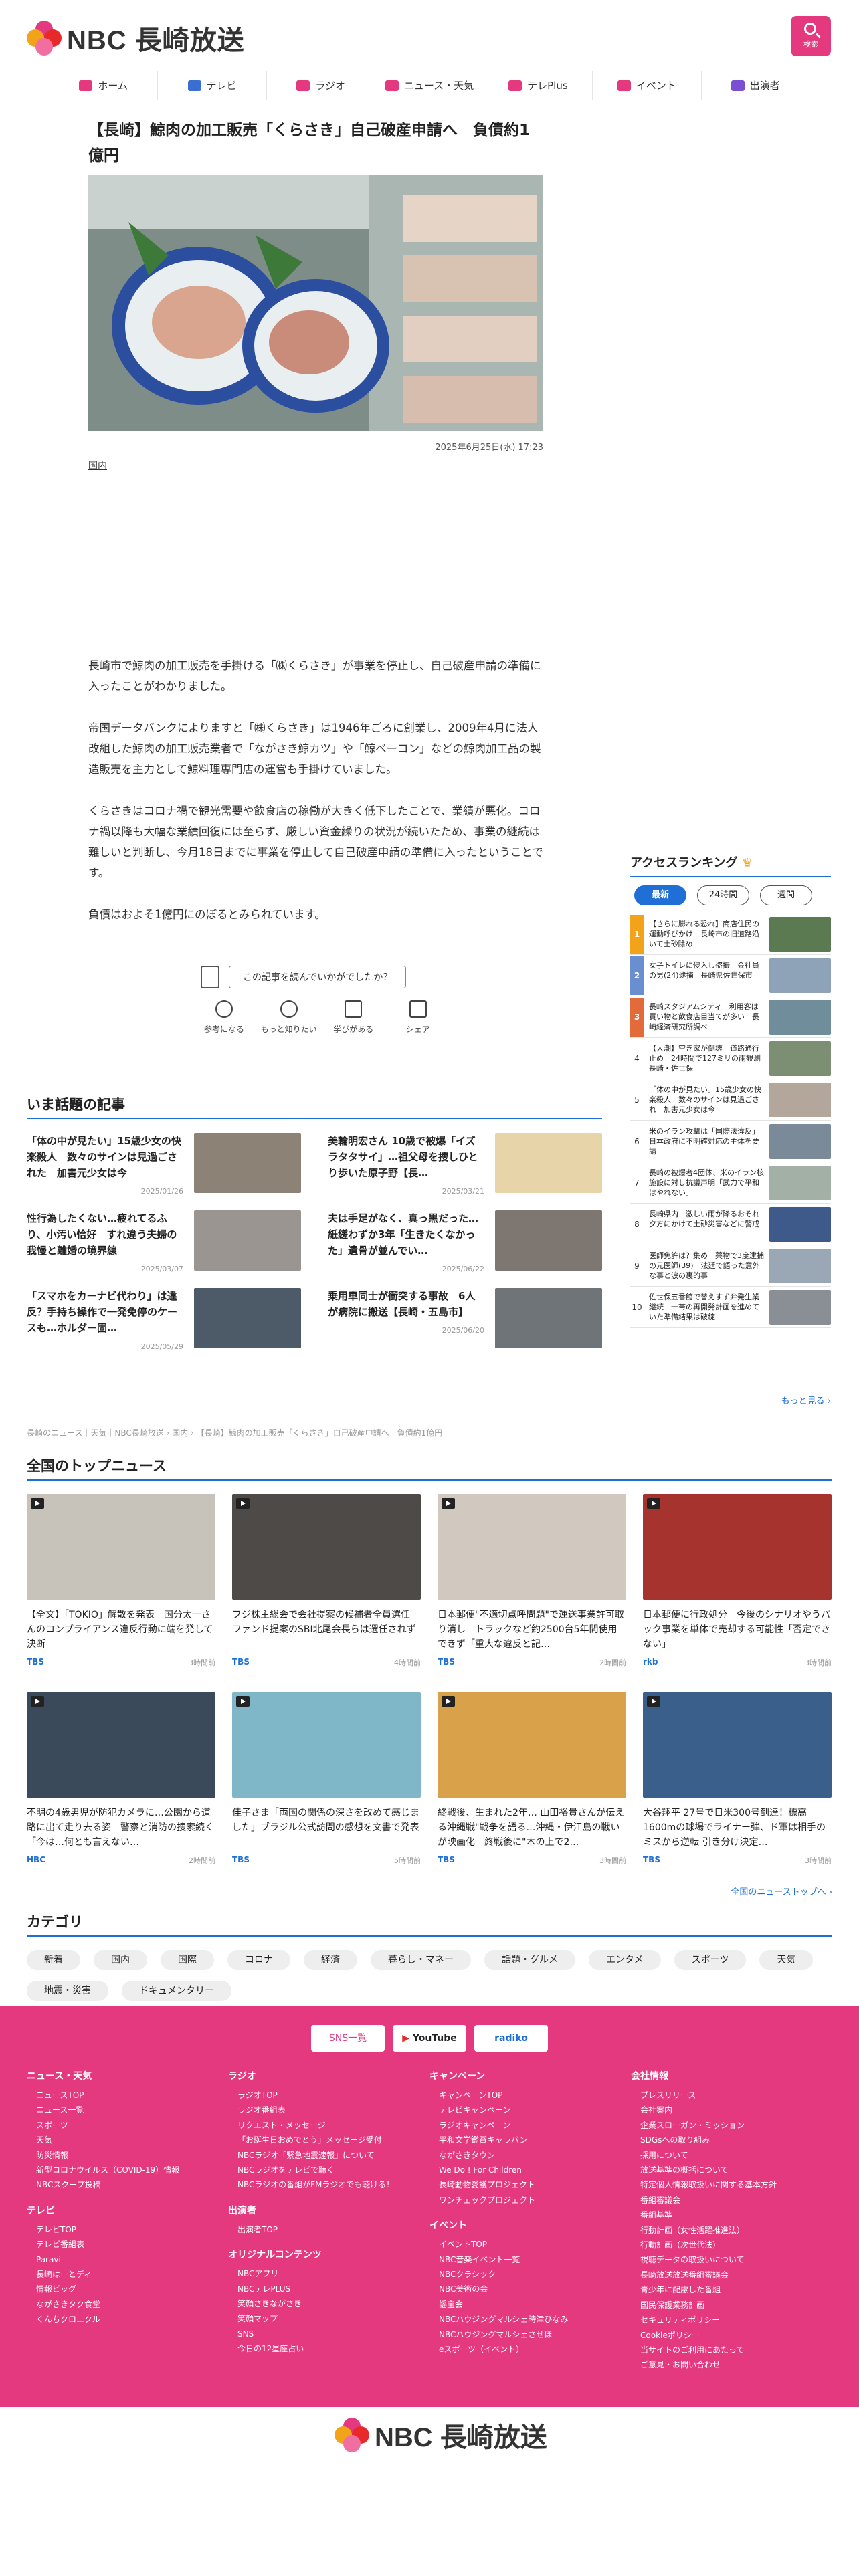  What do you see at coordinates (731, 2140) in the screenshot?
I see `footer-link: SDGsへの取り組み` at bounding box center [731, 2140].